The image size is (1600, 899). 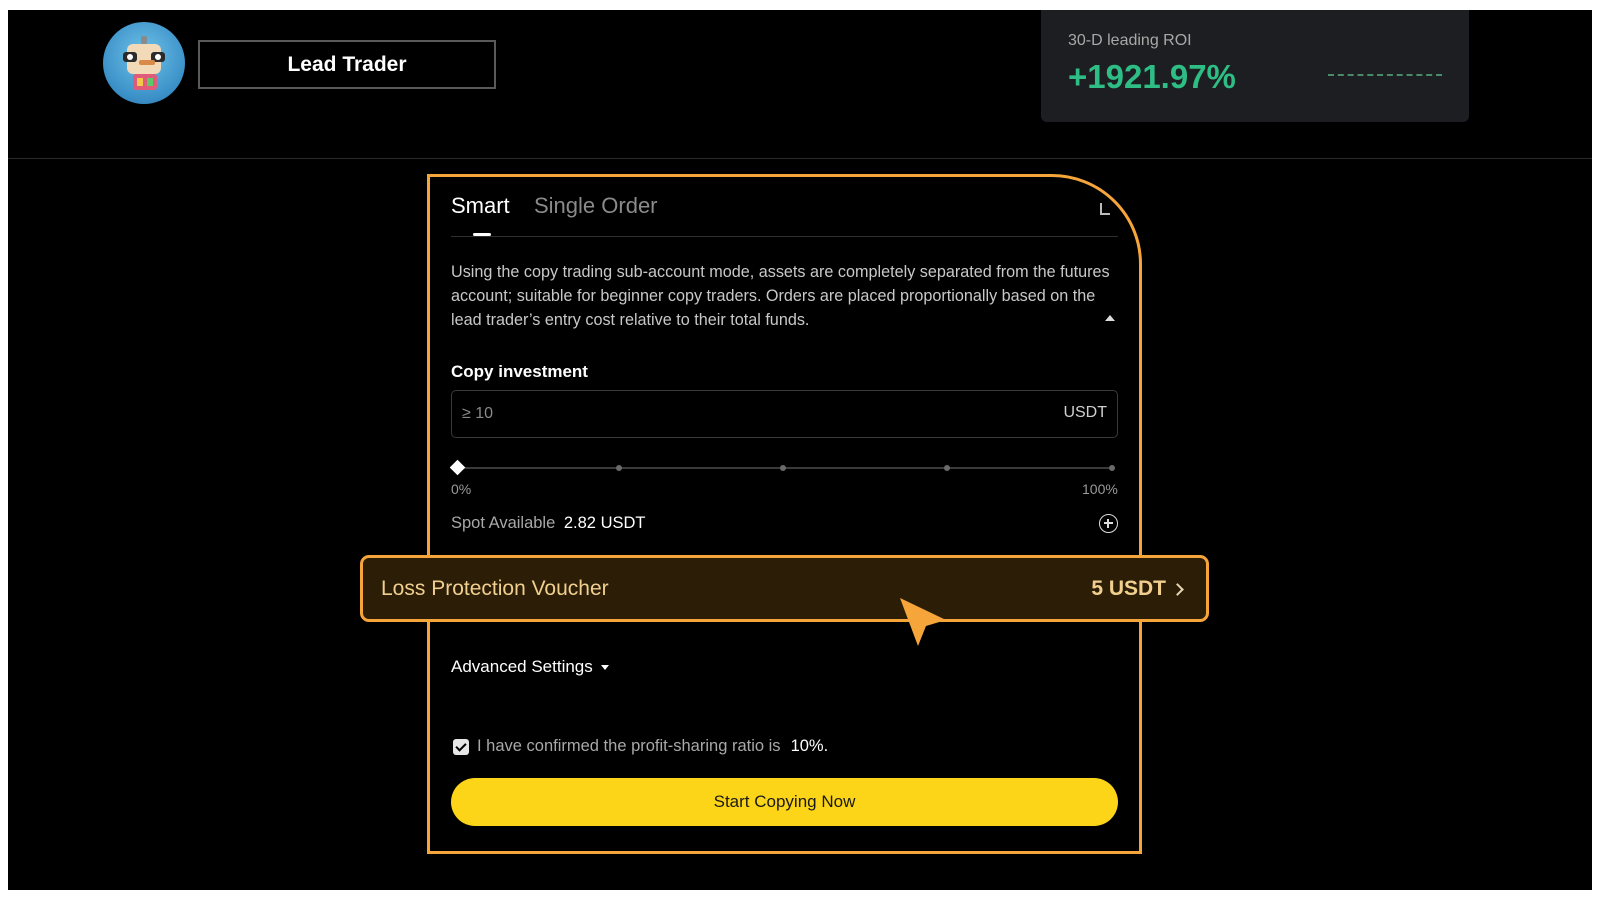 I want to click on start-copying-button: Start Copying Now, so click(x=784, y=802).